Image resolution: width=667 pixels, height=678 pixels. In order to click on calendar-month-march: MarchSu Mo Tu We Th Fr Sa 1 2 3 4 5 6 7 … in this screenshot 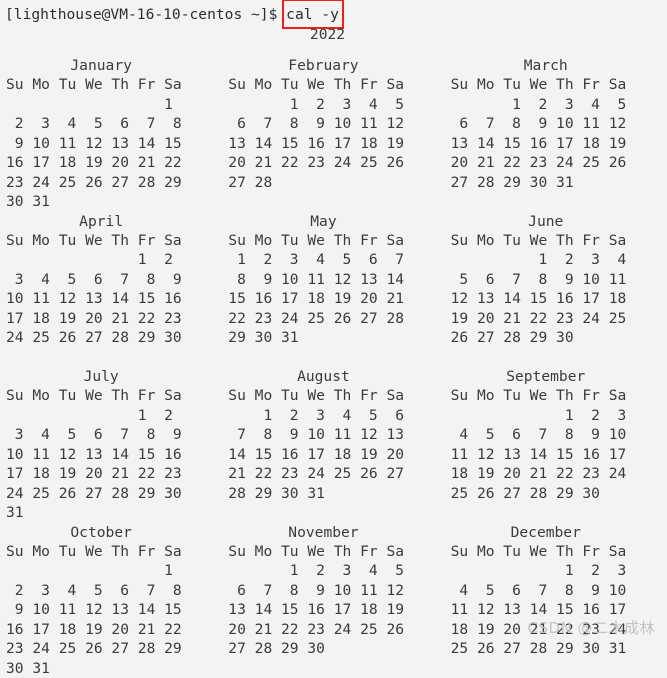, I will do `click(556, 134)`.